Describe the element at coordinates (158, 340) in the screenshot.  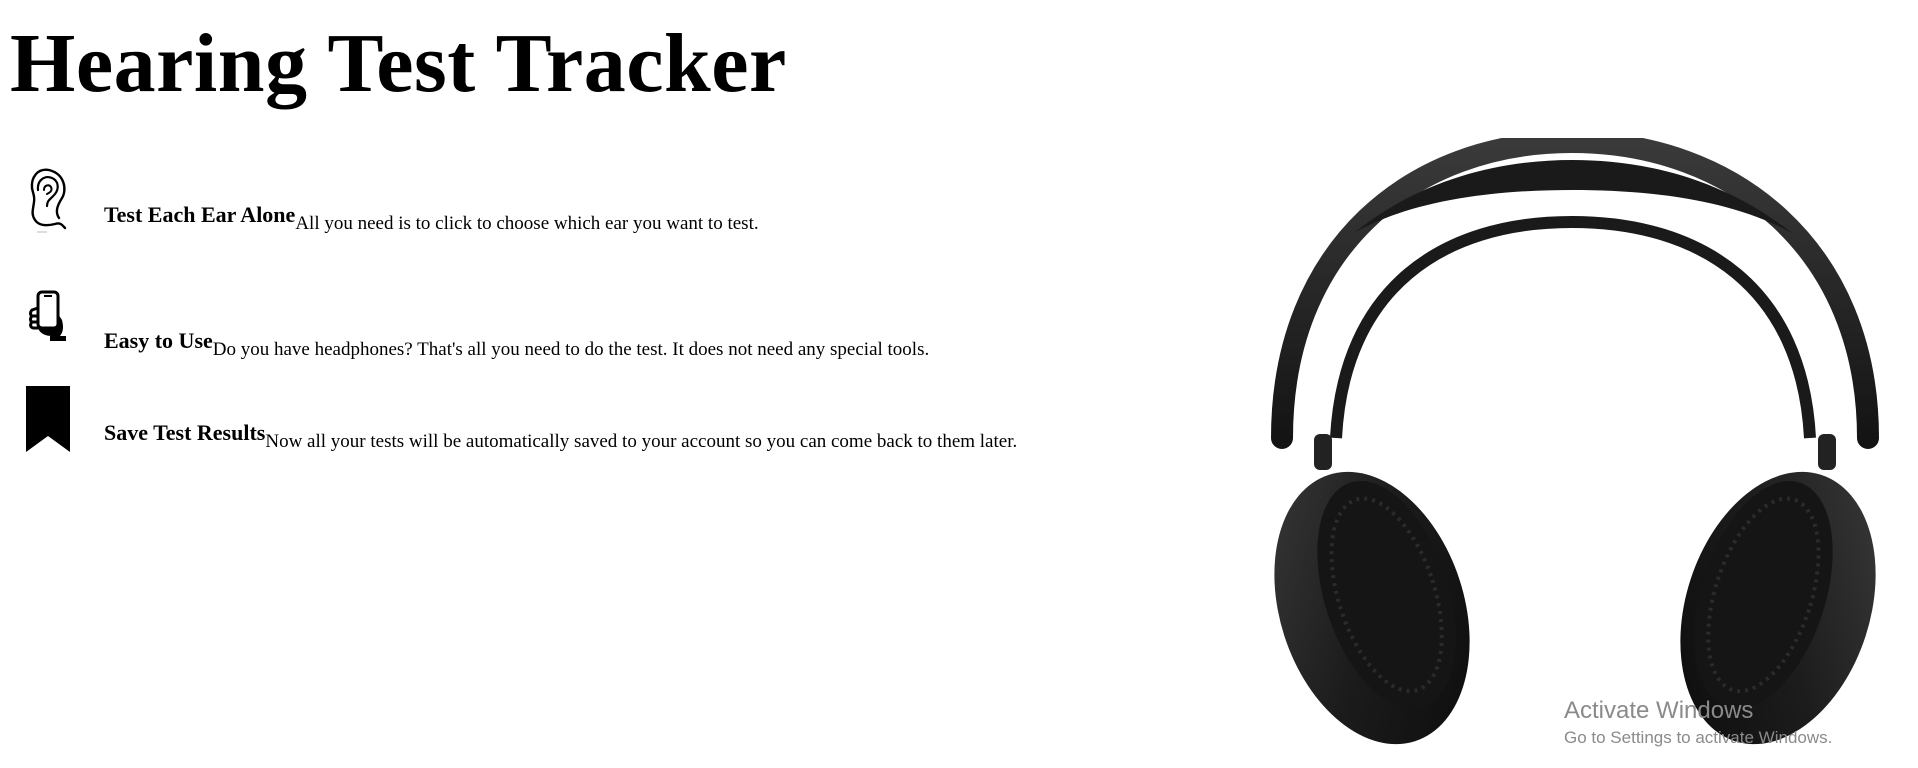
I see `feature-title: Easy to Use` at that location.